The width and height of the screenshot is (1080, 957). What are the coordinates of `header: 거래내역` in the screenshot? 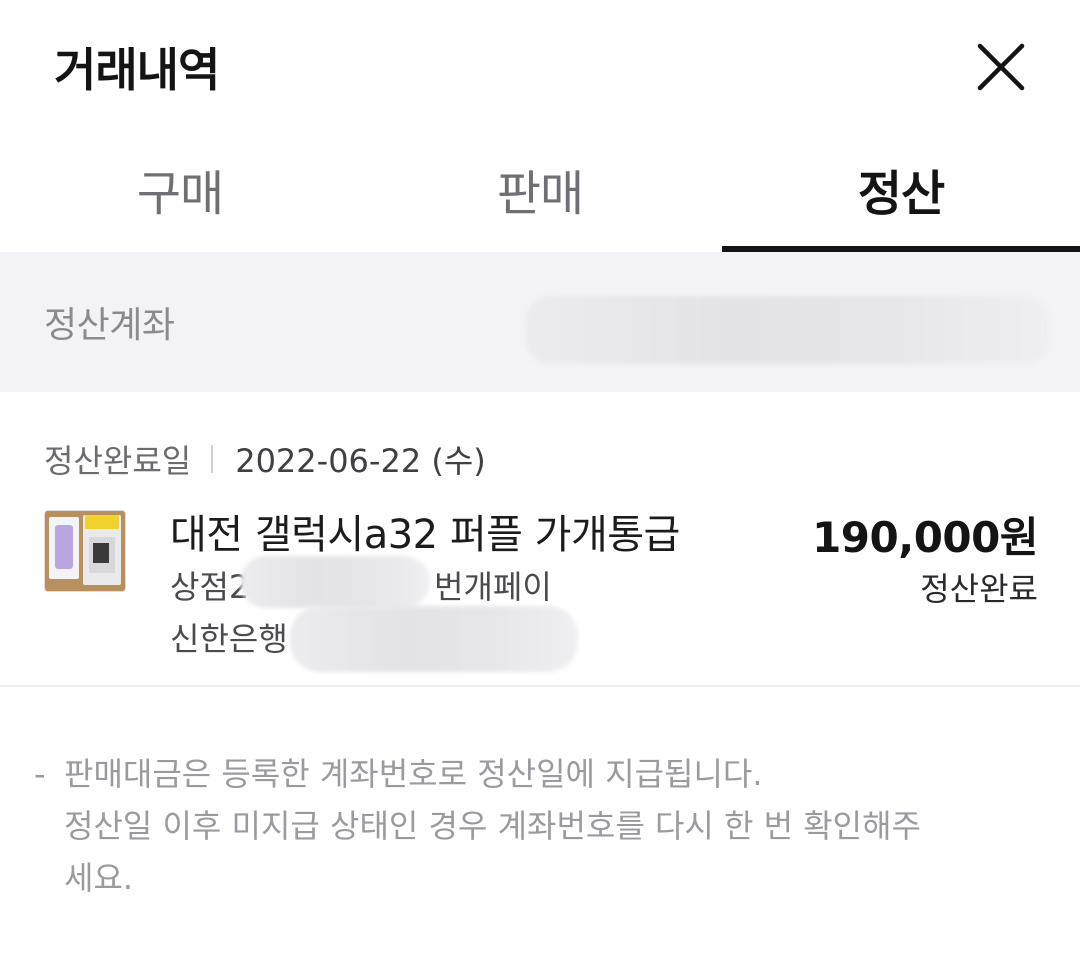 It's located at (540, 65).